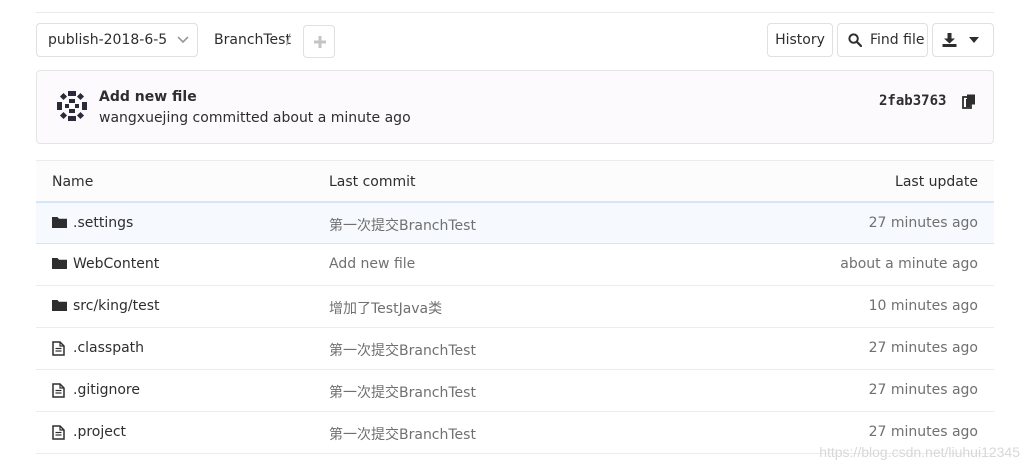  I want to click on branch-select-label: publish-2018-6-5, so click(108, 40).